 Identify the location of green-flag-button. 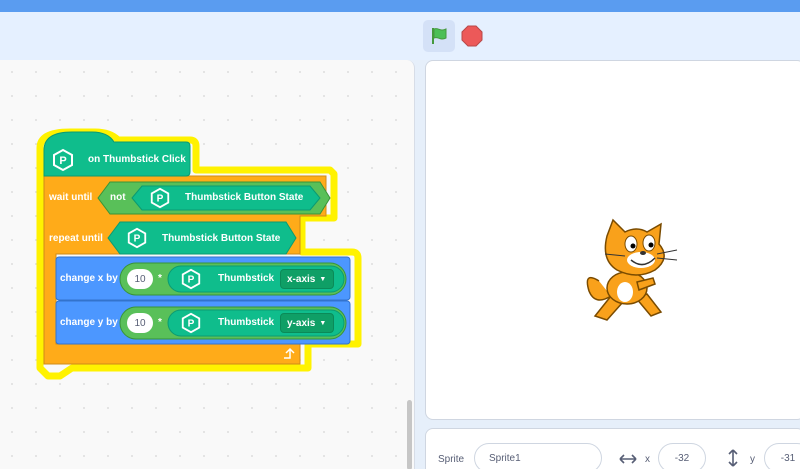
(439, 36).